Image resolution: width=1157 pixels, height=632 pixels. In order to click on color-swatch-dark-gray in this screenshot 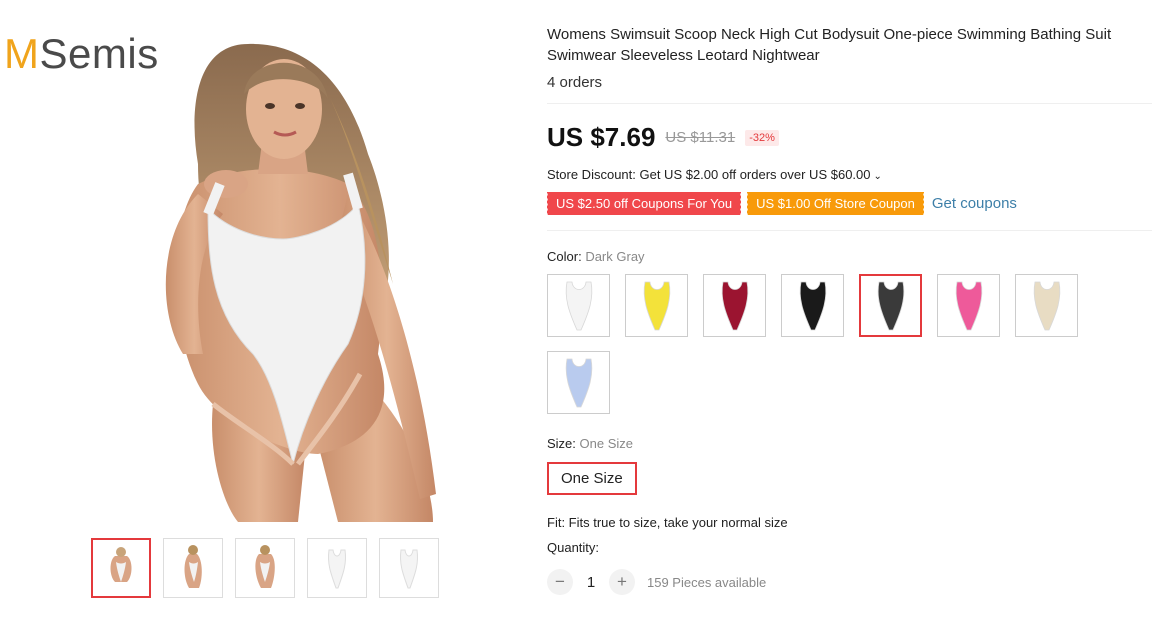, I will do `click(890, 305)`.